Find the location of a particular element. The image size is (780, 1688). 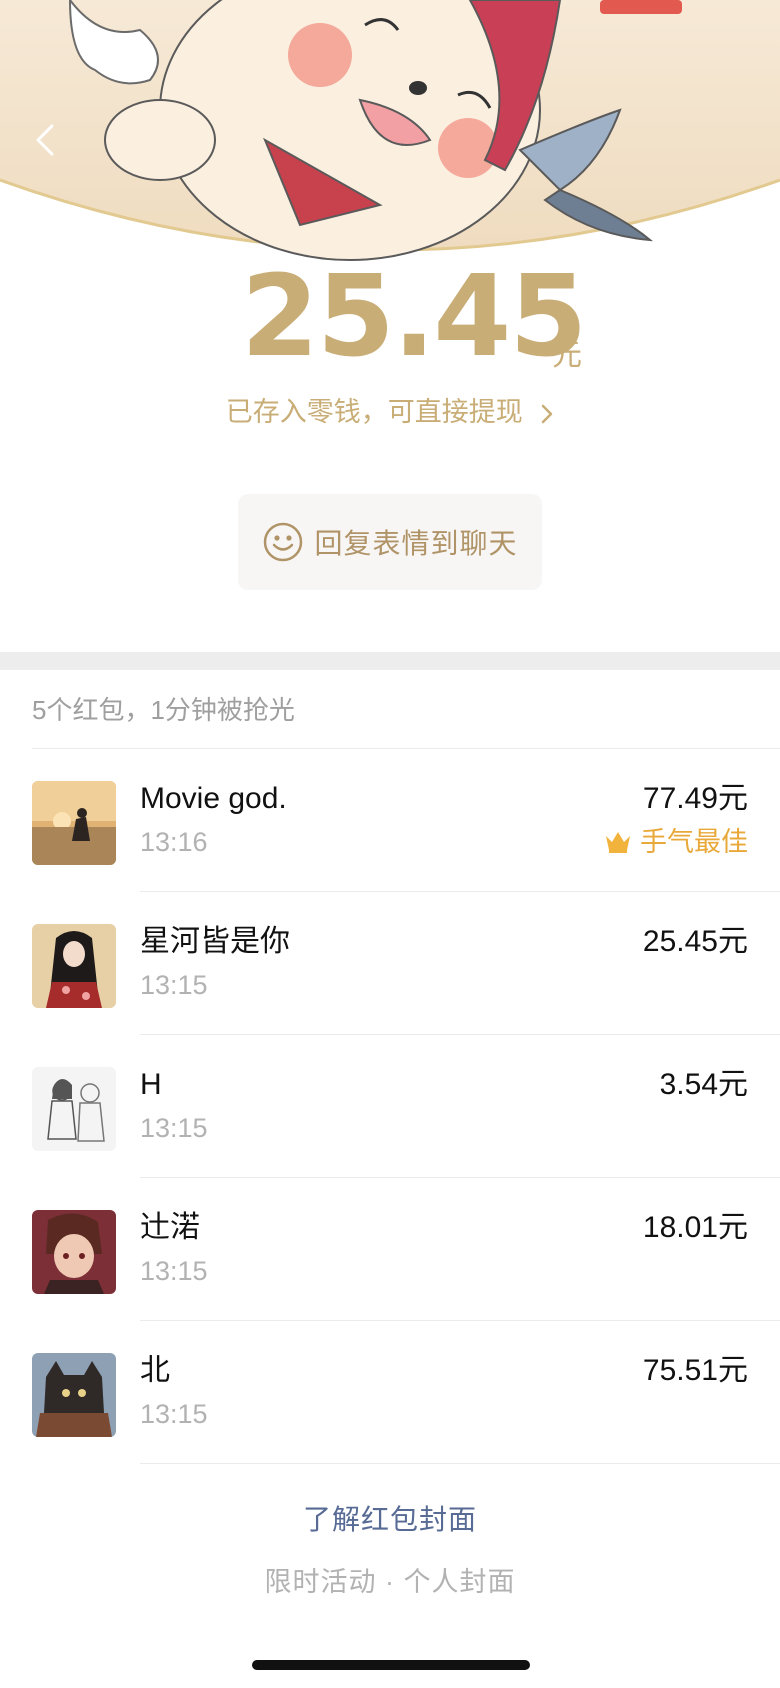

reply-sticker-label: 回复表情到聊天 is located at coordinates (416, 543).